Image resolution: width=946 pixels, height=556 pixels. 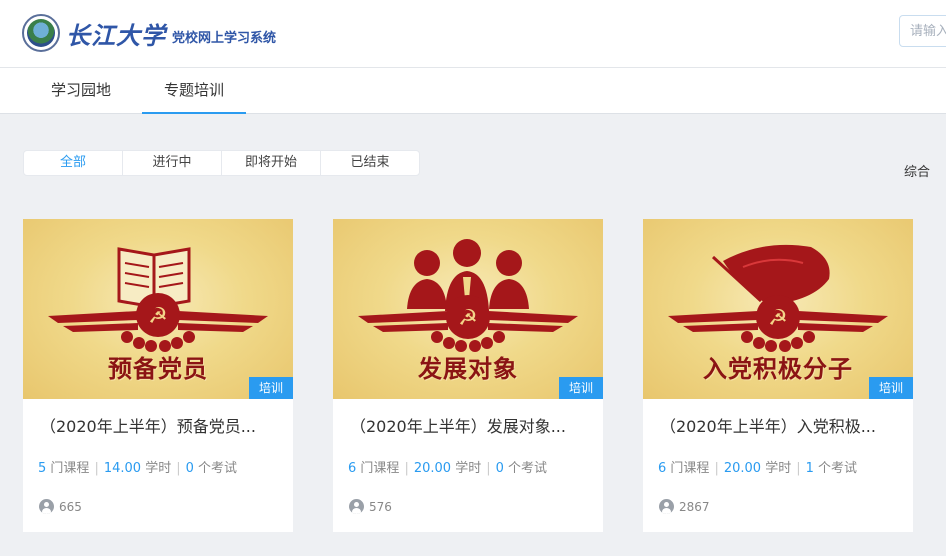 I want to click on filter-all: 全部, so click(x=73, y=163).